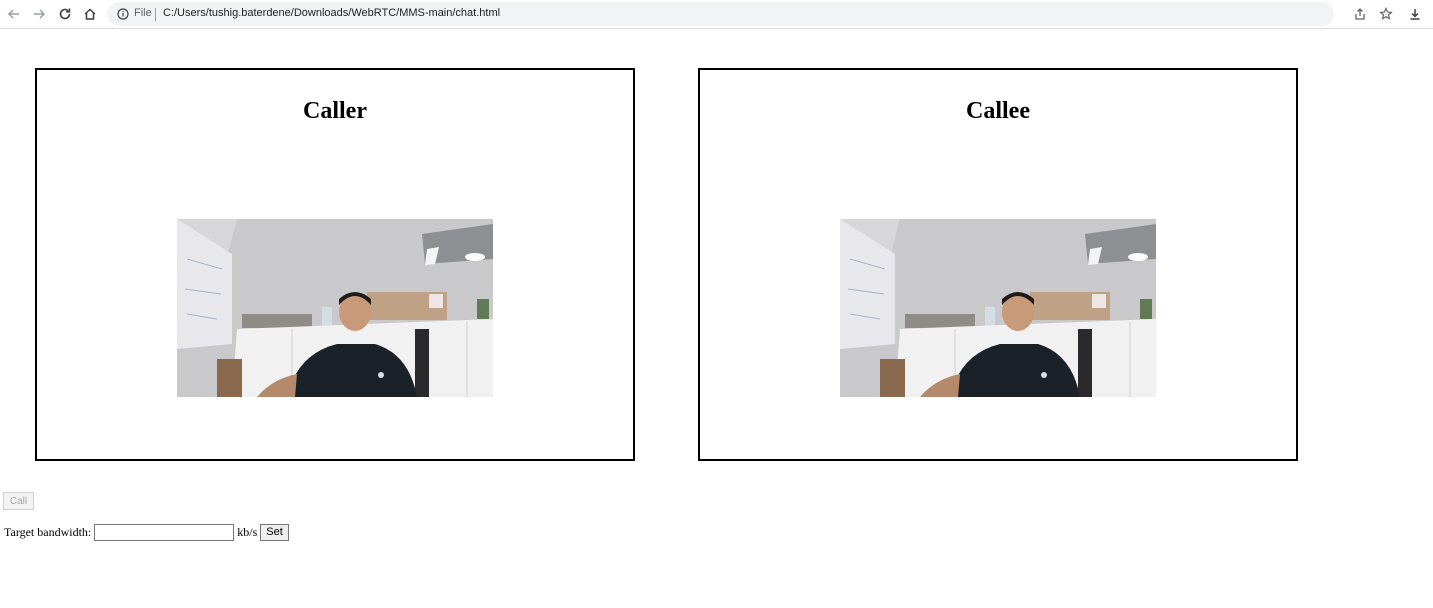 Image resolution: width=1433 pixels, height=608 pixels. What do you see at coordinates (247, 531) in the screenshot?
I see `bandwidth-unit: kb/s` at bounding box center [247, 531].